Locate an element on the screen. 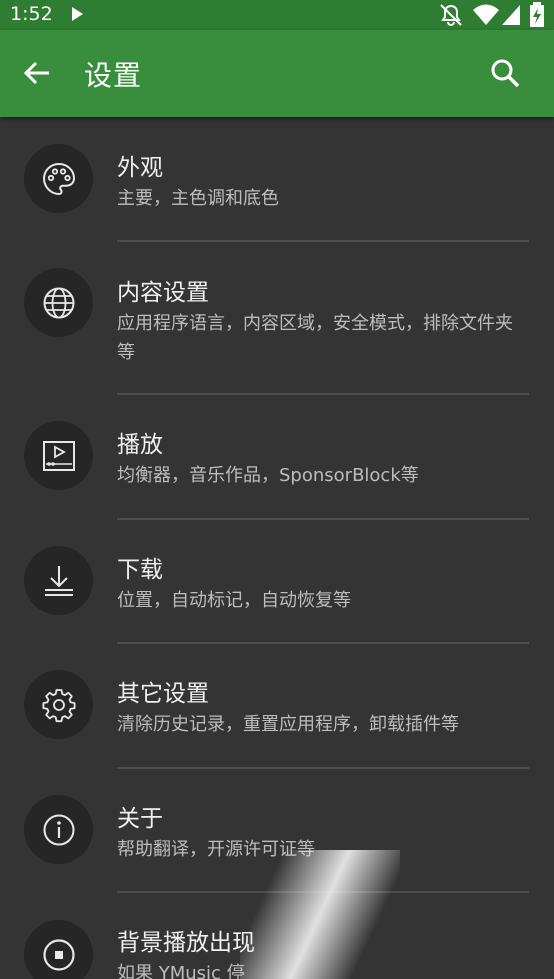 Image resolution: width=554 pixels, height=979 pixels. settings-item-subtitle: 主要，主色调和底色 is located at coordinates (198, 198).